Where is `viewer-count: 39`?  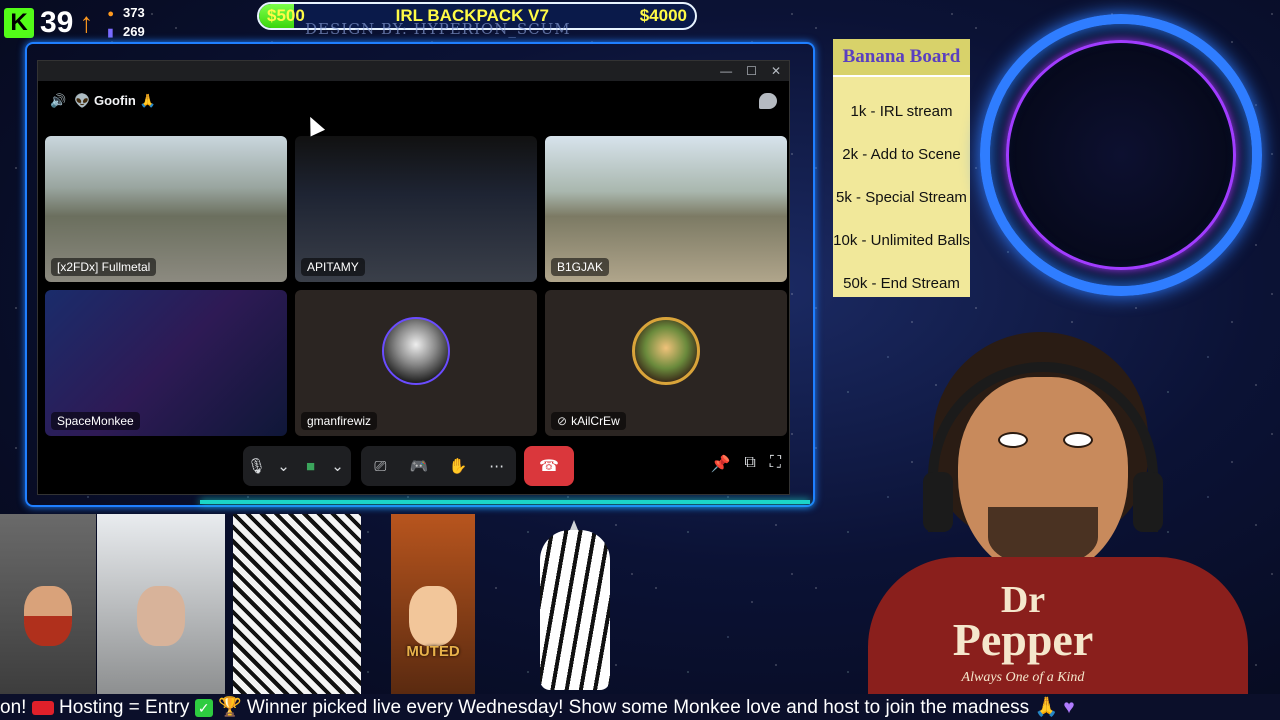 viewer-count: 39 is located at coordinates (57, 22).